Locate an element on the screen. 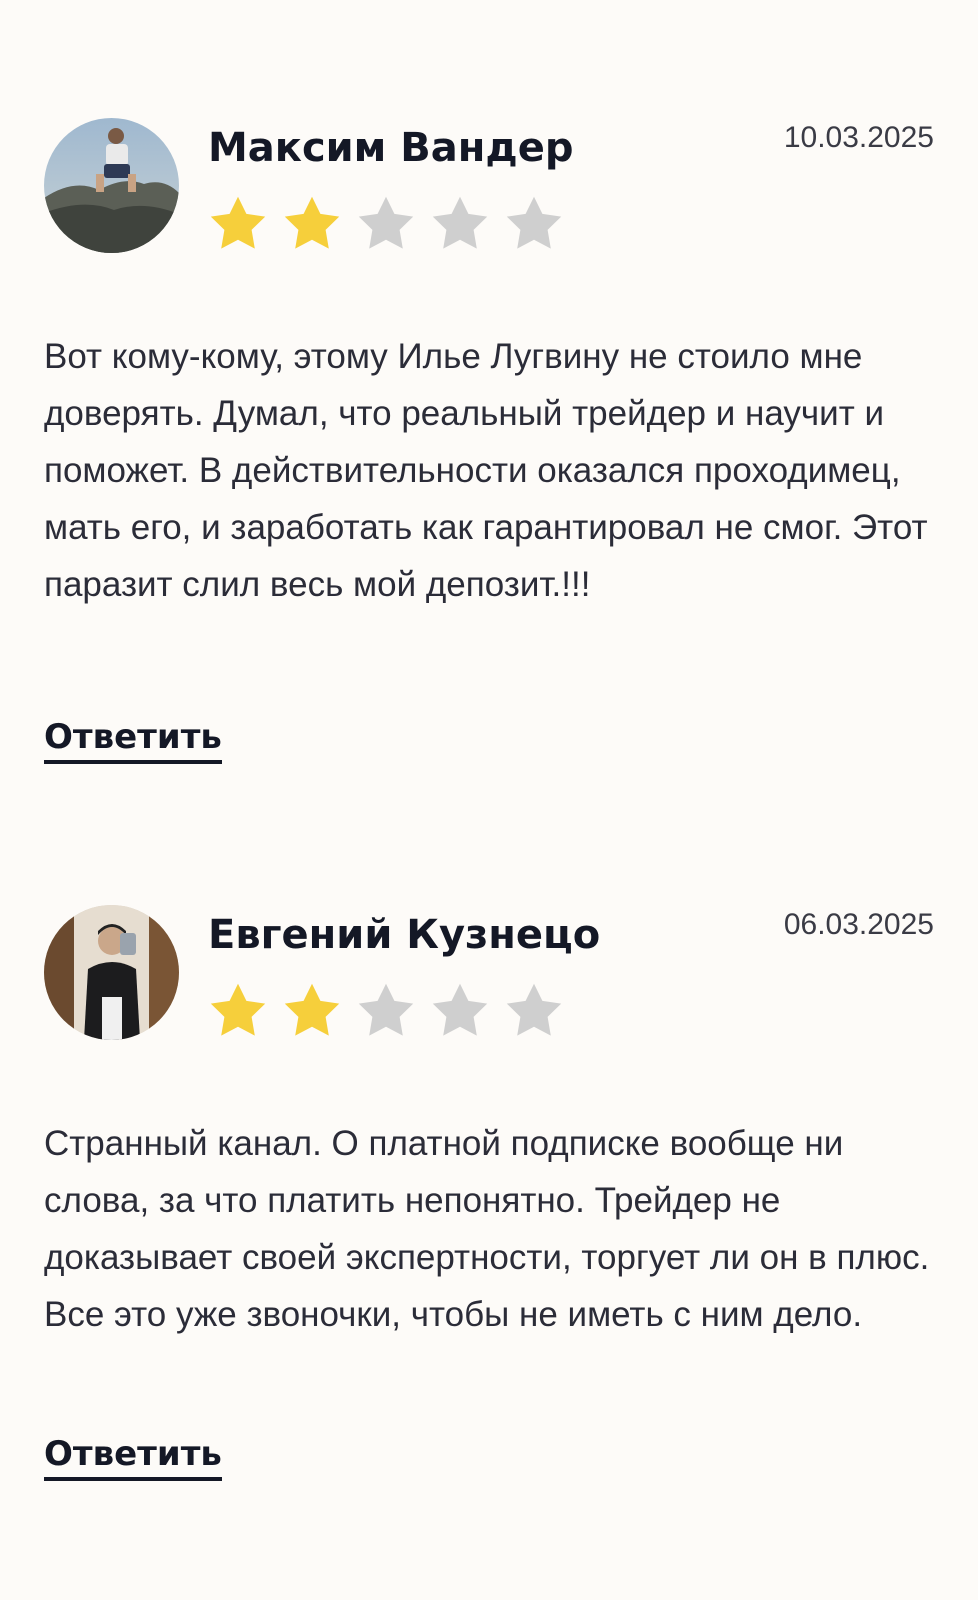 The image size is (978, 1600). review-date: 06.03.2025 is located at coordinates (858, 924).